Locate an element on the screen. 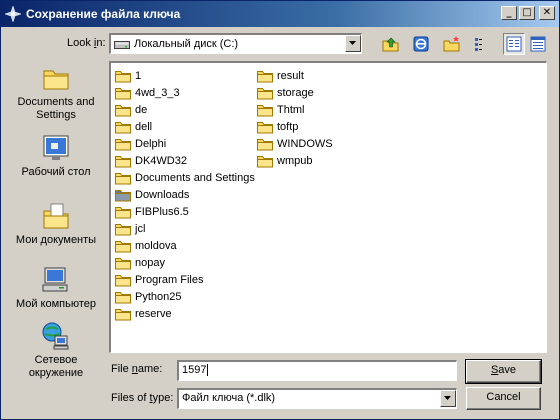 Image resolution: width=560 pixels, height=420 pixels. folder-name: Downloads is located at coordinates (162, 194).